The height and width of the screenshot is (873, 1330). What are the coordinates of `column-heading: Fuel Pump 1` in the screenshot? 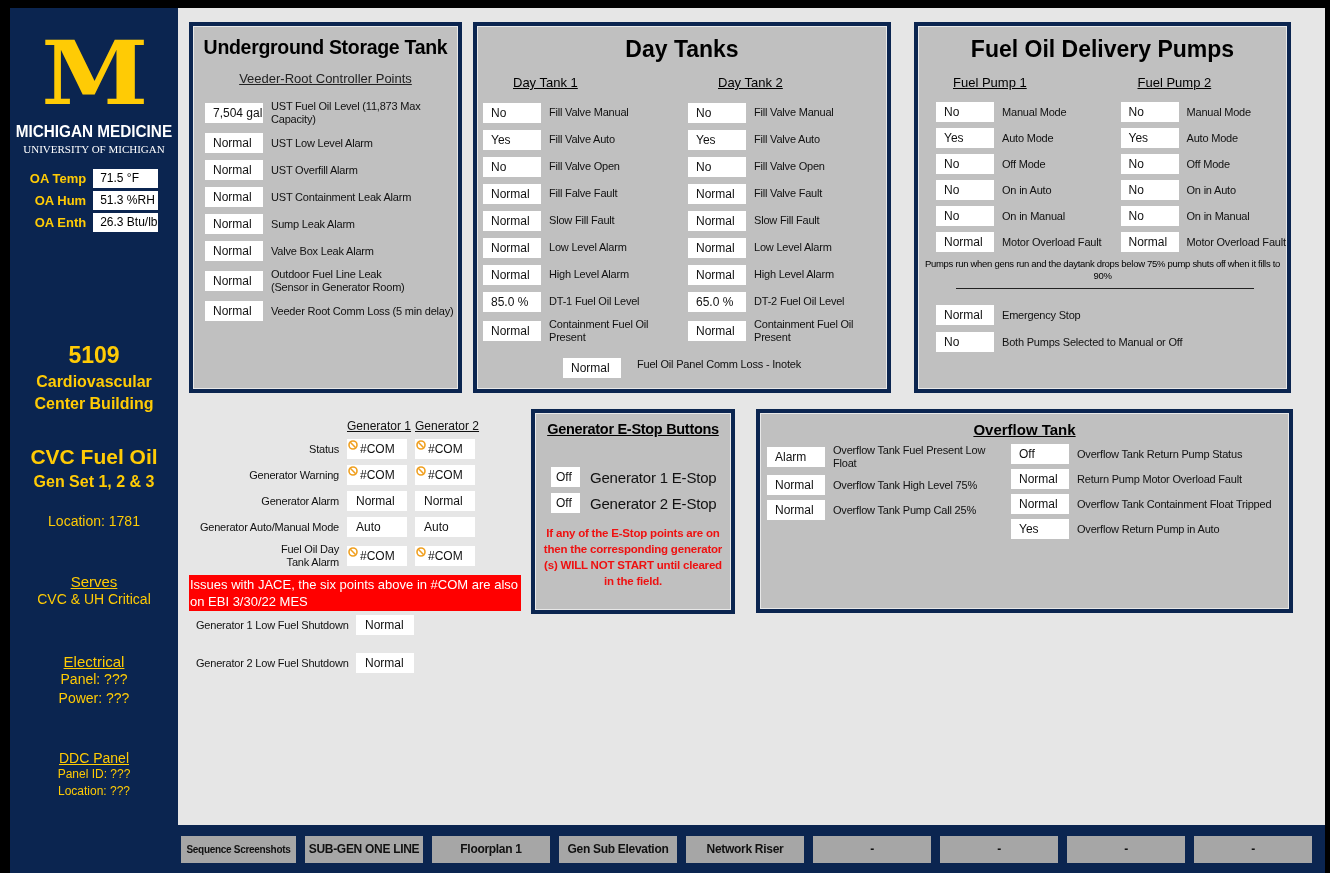 It's located at (990, 82).